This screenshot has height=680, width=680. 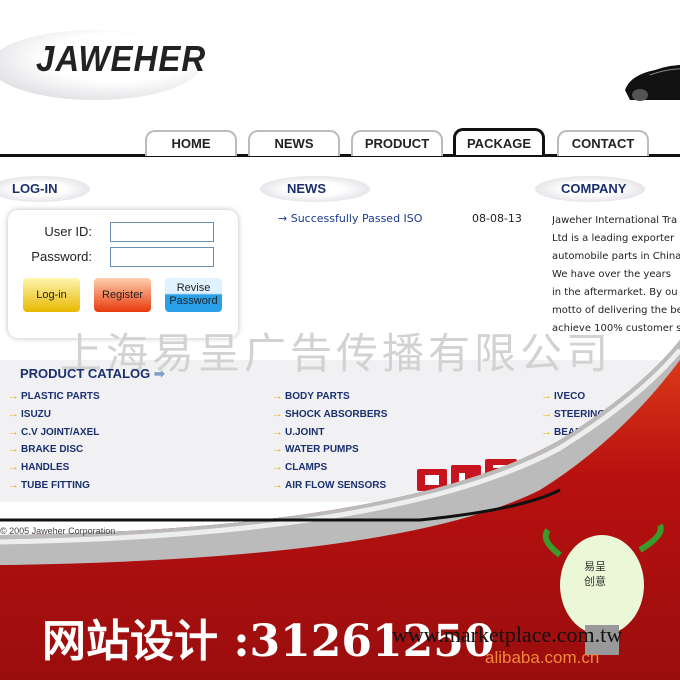 I want to click on bulb-text: 易呈 创意, so click(x=595, y=575).